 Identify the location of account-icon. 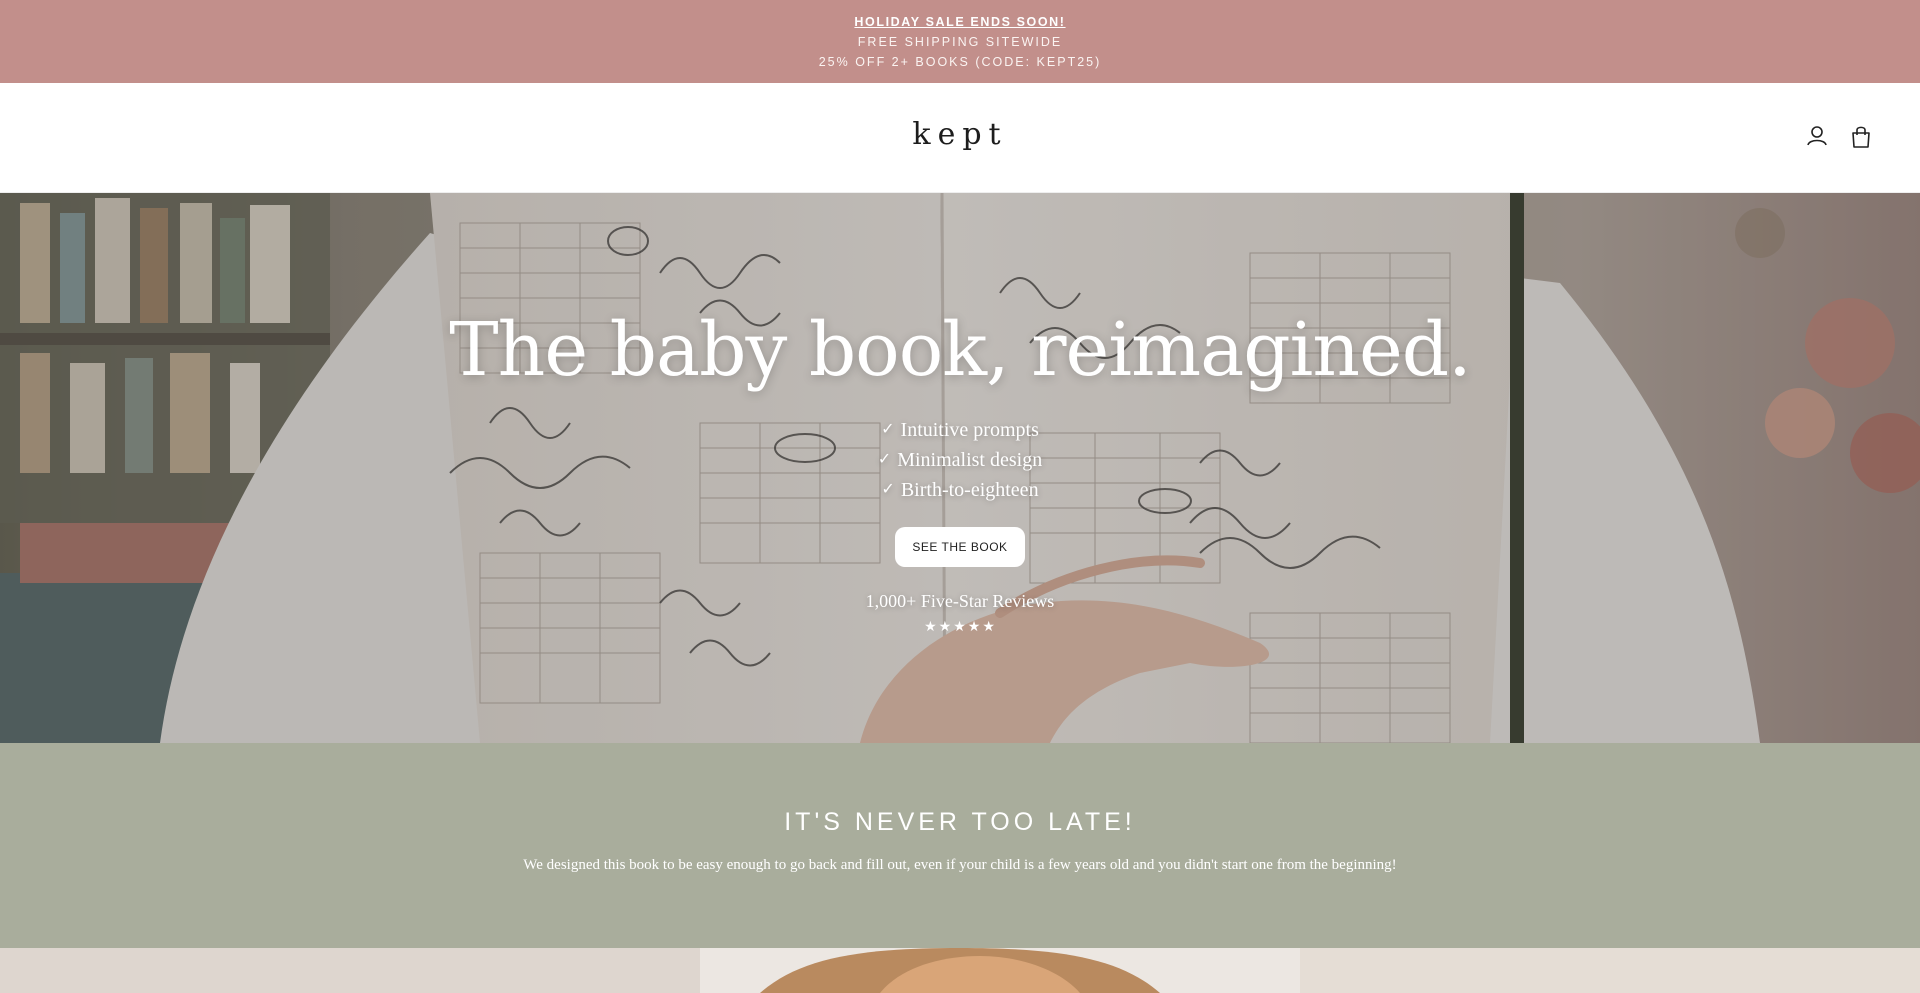
(1817, 137).